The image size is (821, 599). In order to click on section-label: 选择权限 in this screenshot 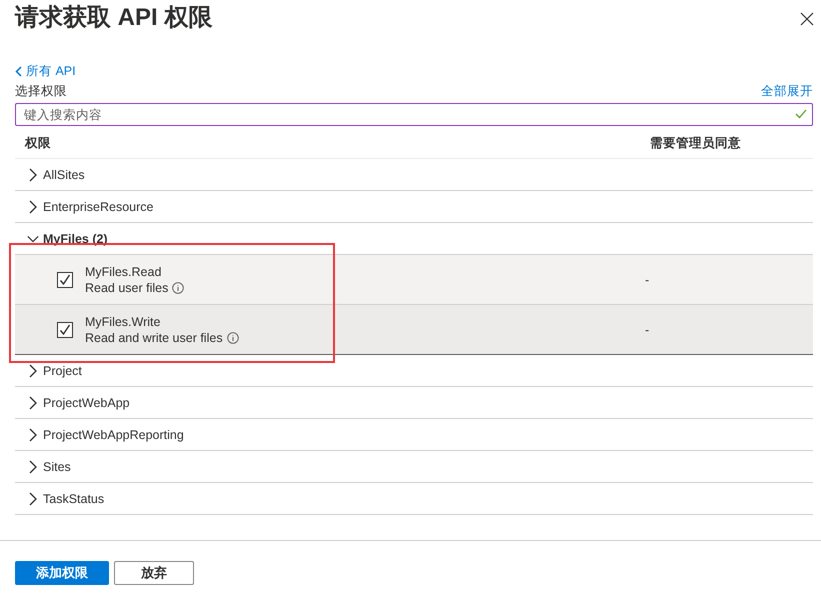, I will do `click(41, 91)`.